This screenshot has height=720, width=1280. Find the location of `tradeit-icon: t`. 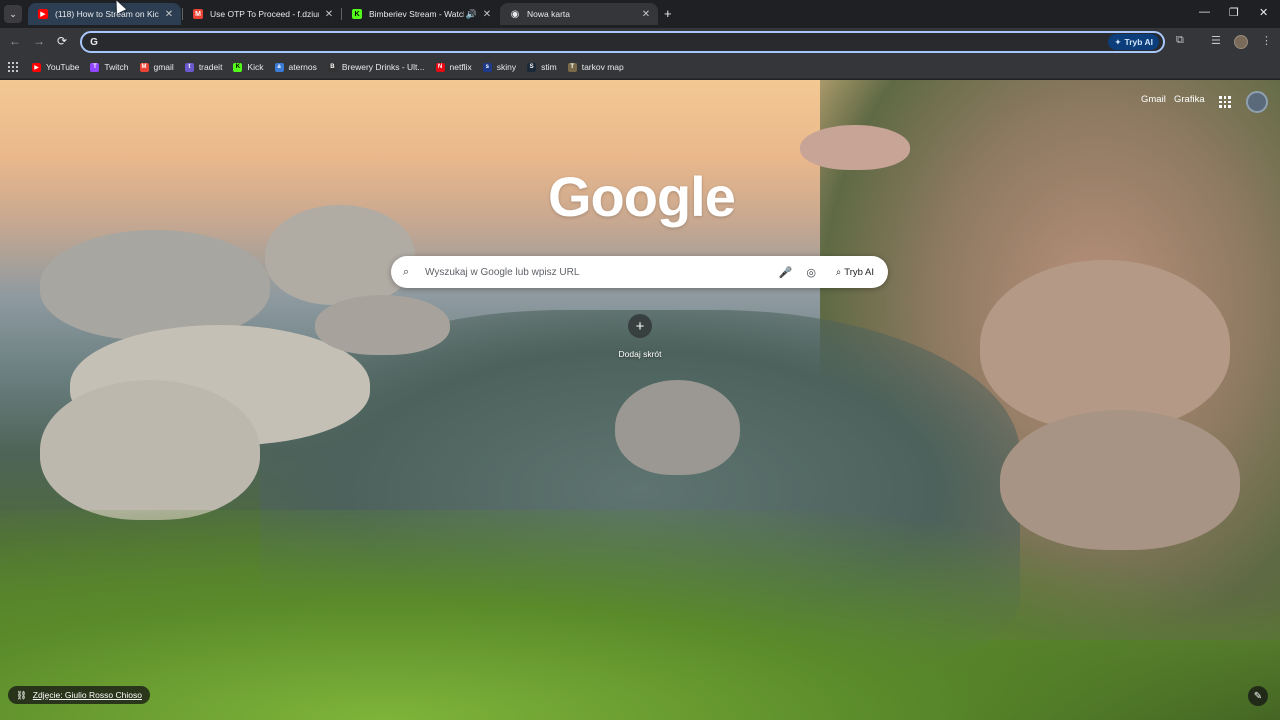

tradeit-icon: t is located at coordinates (189, 67).